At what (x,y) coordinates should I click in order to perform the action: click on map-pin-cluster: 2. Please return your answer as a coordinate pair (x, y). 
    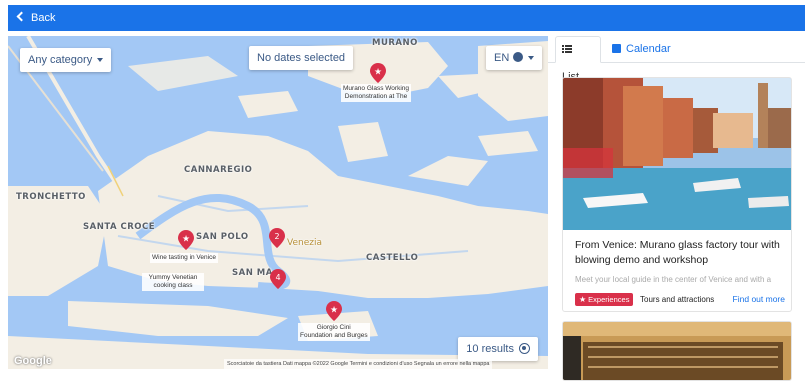
    Looking at the image, I should click on (277, 238).